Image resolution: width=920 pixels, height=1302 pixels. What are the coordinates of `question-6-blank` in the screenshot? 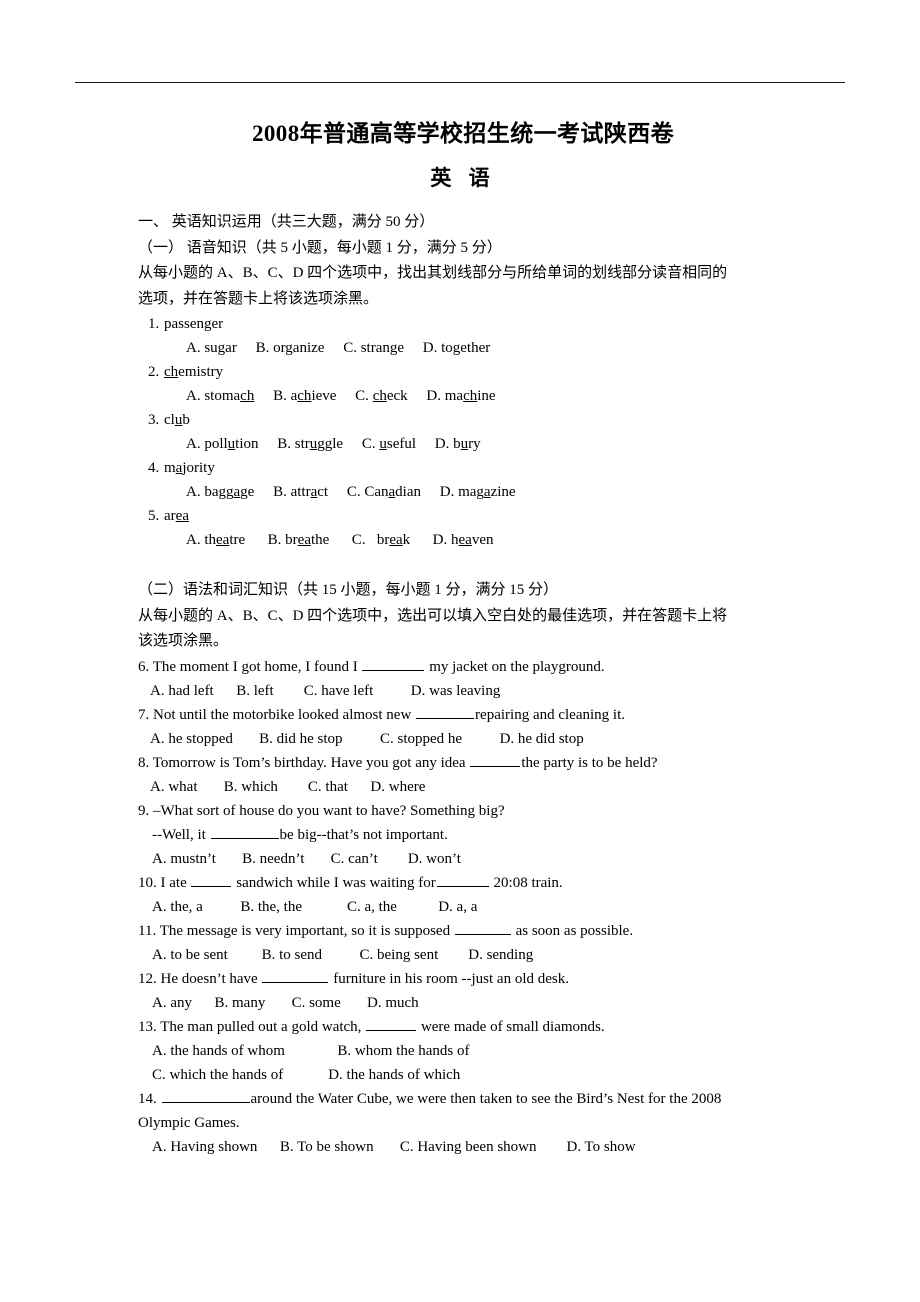 It's located at (393, 663).